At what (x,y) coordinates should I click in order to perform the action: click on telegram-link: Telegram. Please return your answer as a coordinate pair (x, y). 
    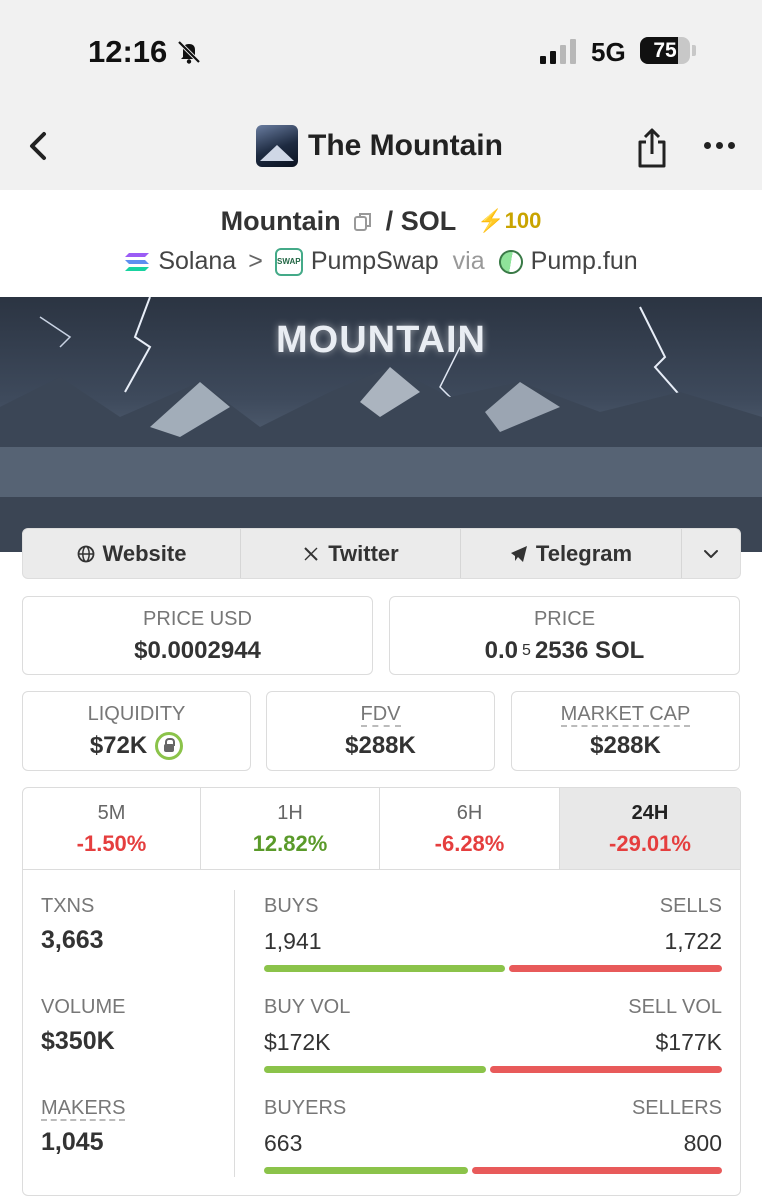
    Looking at the image, I should click on (571, 553).